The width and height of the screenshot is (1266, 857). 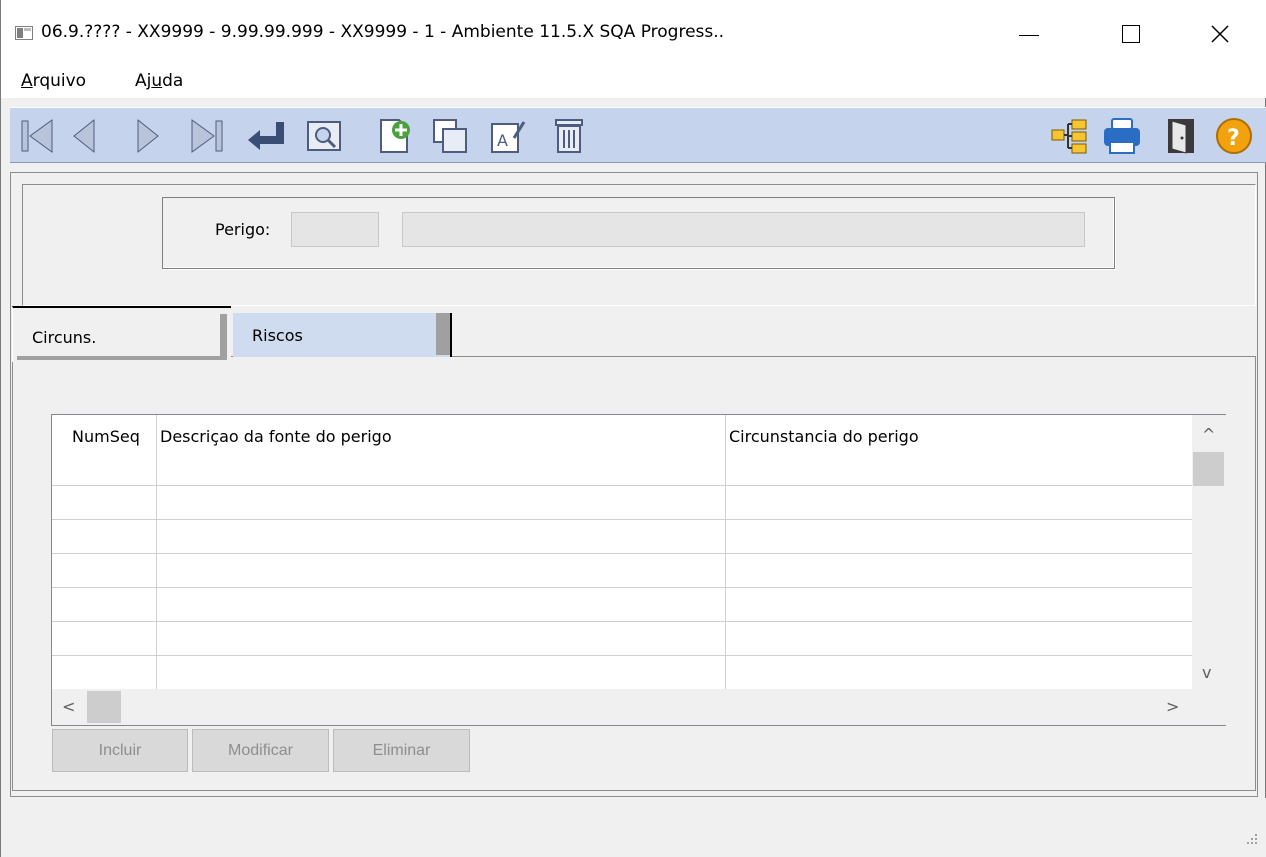 I want to click on add-icon, so click(x=395, y=136).